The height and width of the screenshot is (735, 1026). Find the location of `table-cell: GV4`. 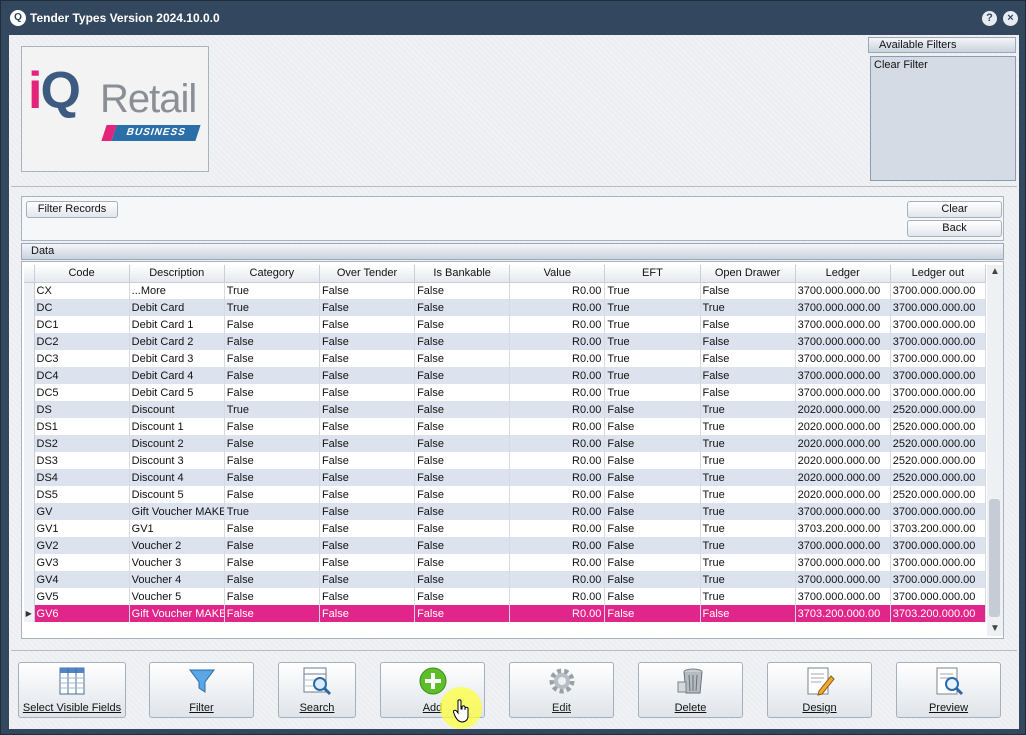

table-cell: GV4 is located at coordinates (82, 579).